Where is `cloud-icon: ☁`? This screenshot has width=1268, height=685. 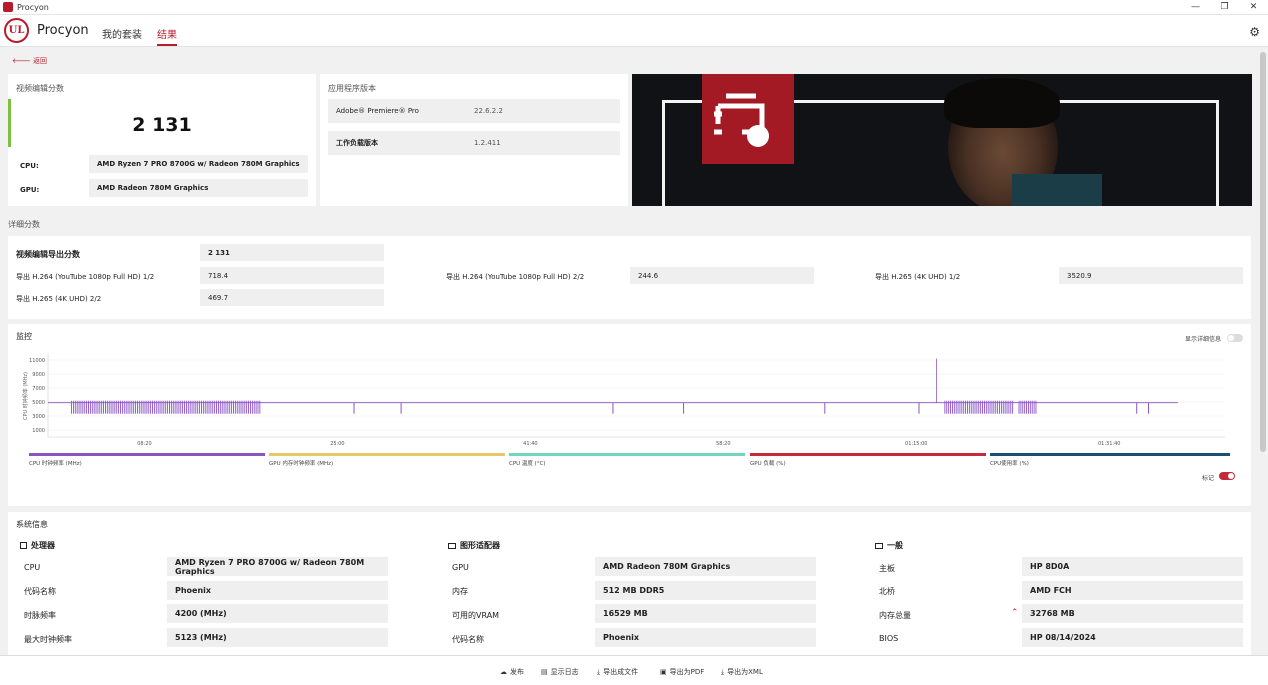 cloud-icon: ☁ is located at coordinates (503, 672).